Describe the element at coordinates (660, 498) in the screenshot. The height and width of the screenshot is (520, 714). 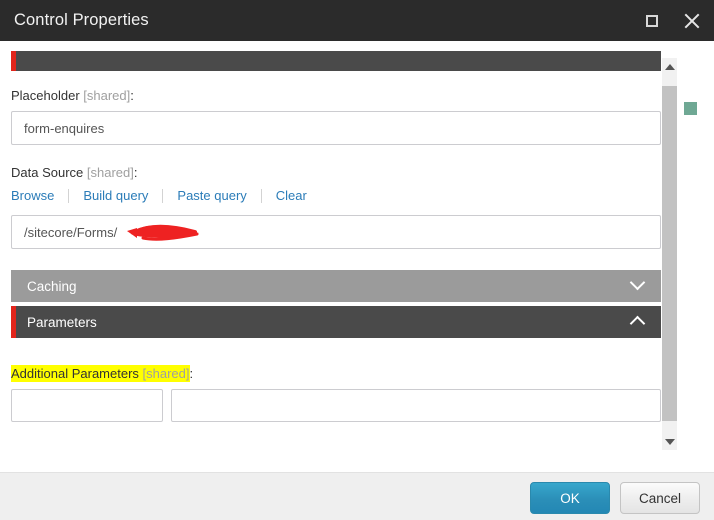
I see `cancel-button: Cancel` at that location.